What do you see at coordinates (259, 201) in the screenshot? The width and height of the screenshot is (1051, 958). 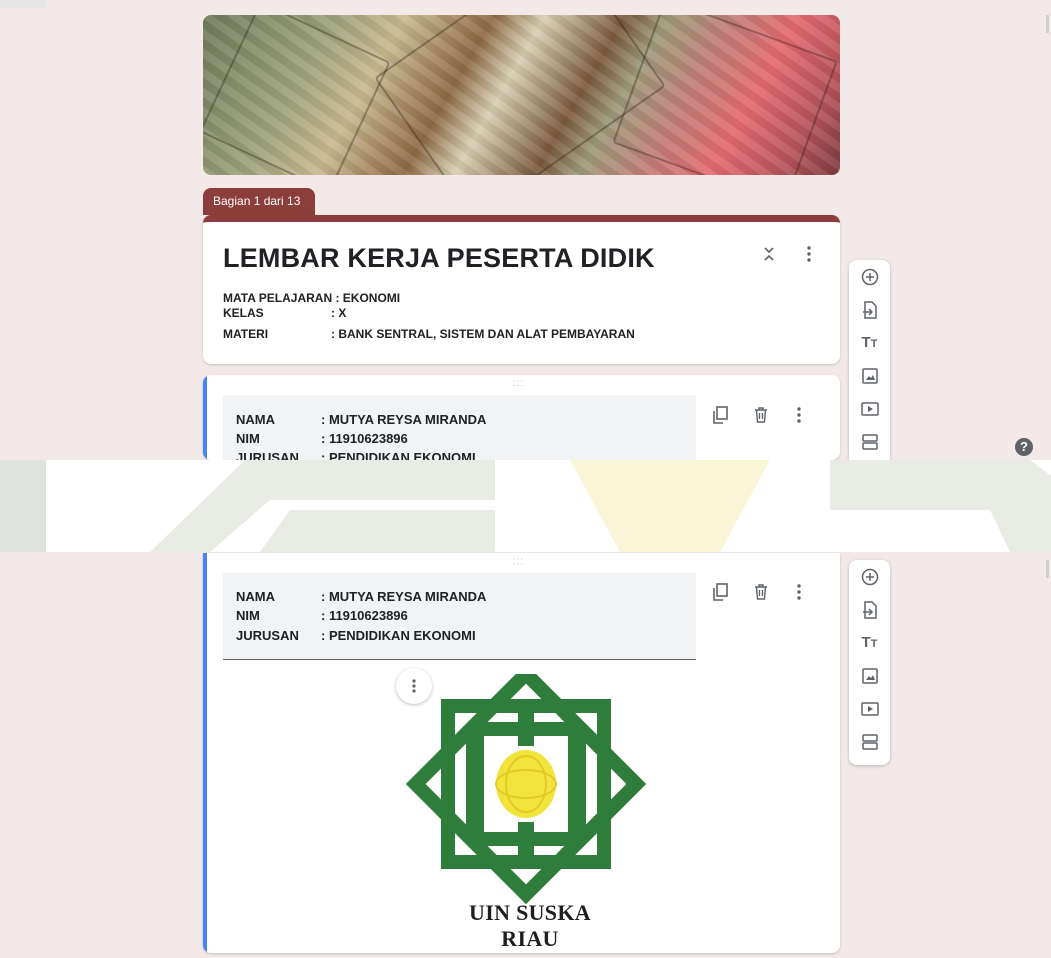 I see `section-tab: Bagian 1 dari 13` at bounding box center [259, 201].